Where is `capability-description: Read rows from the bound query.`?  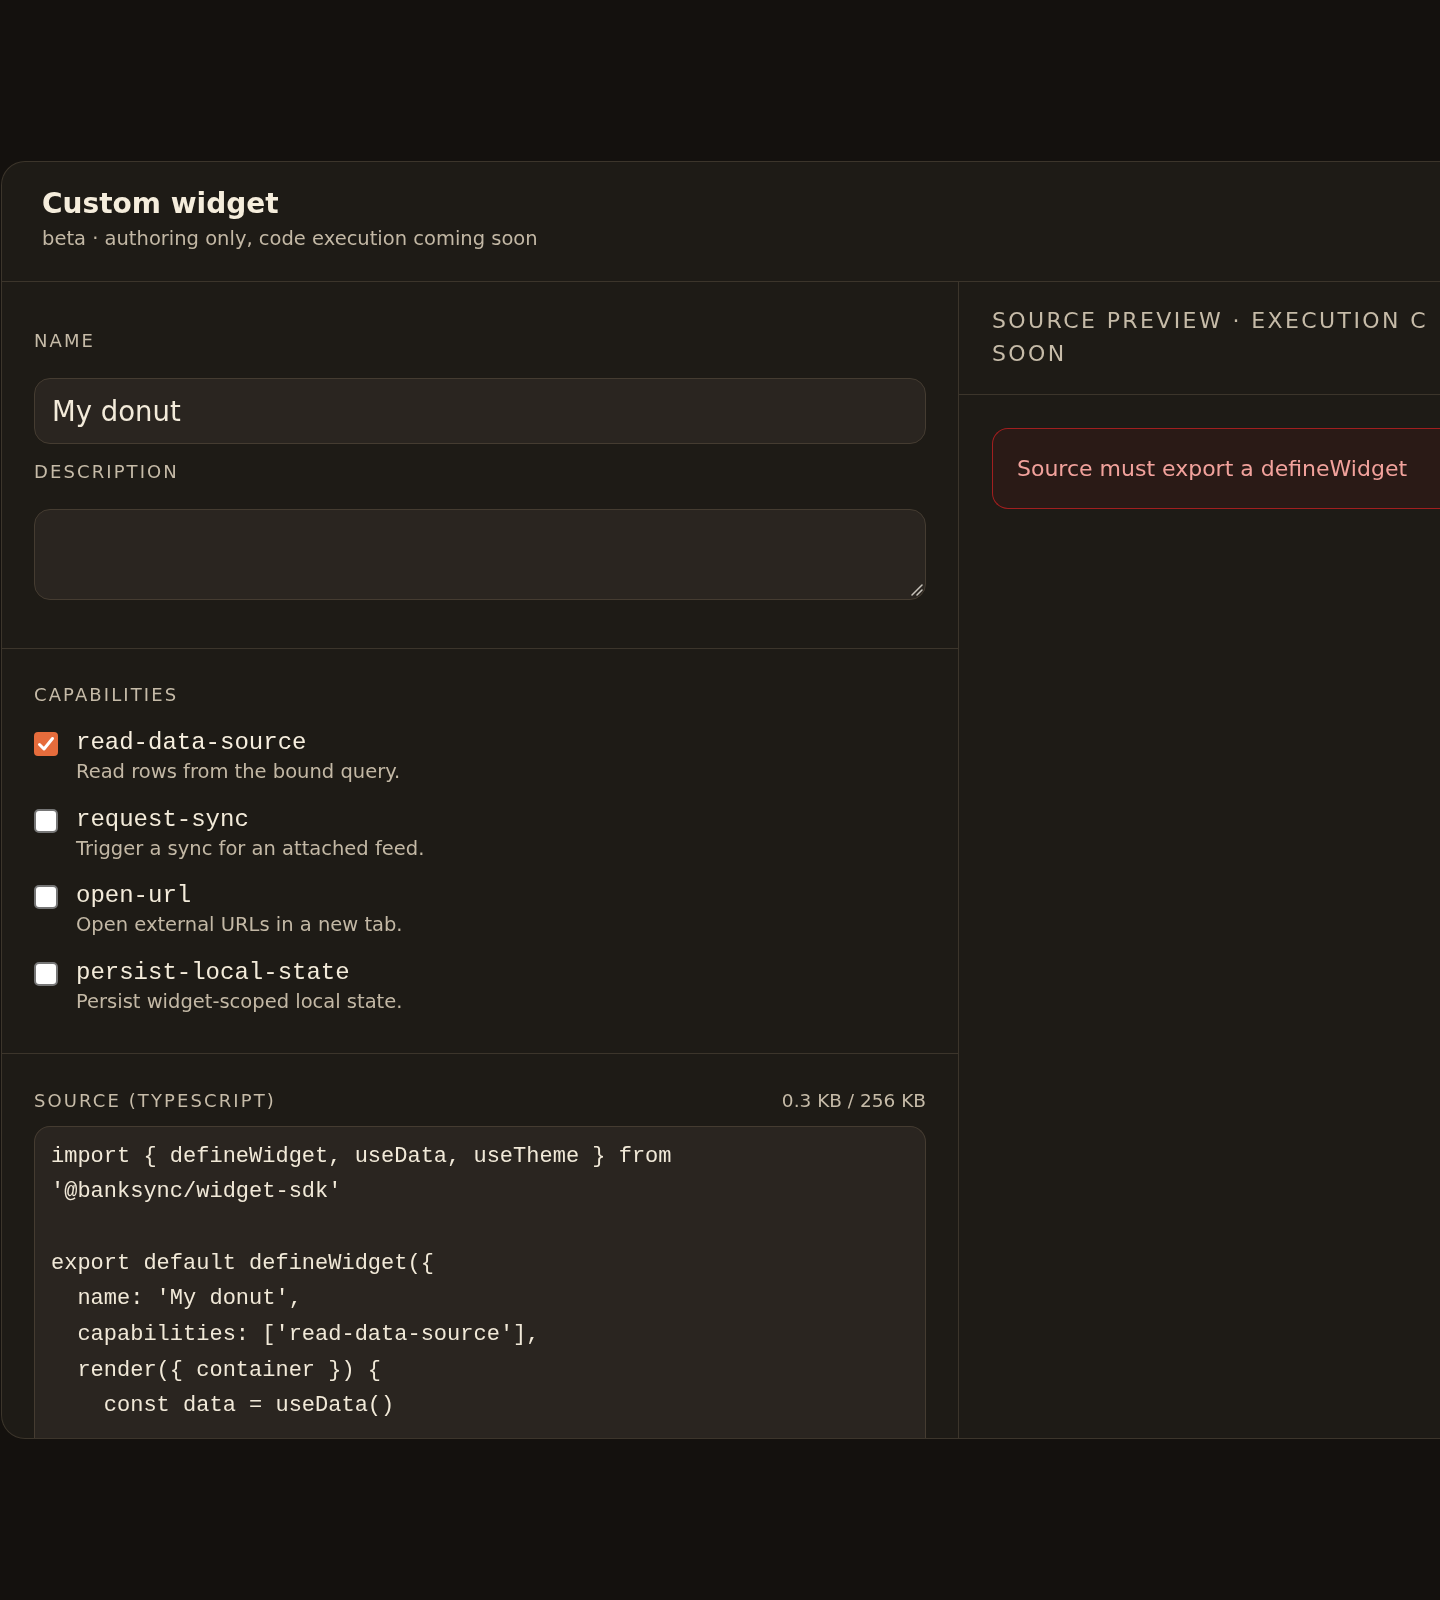
capability-description: Read rows from the bound query. is located at coordinates (238, 772).